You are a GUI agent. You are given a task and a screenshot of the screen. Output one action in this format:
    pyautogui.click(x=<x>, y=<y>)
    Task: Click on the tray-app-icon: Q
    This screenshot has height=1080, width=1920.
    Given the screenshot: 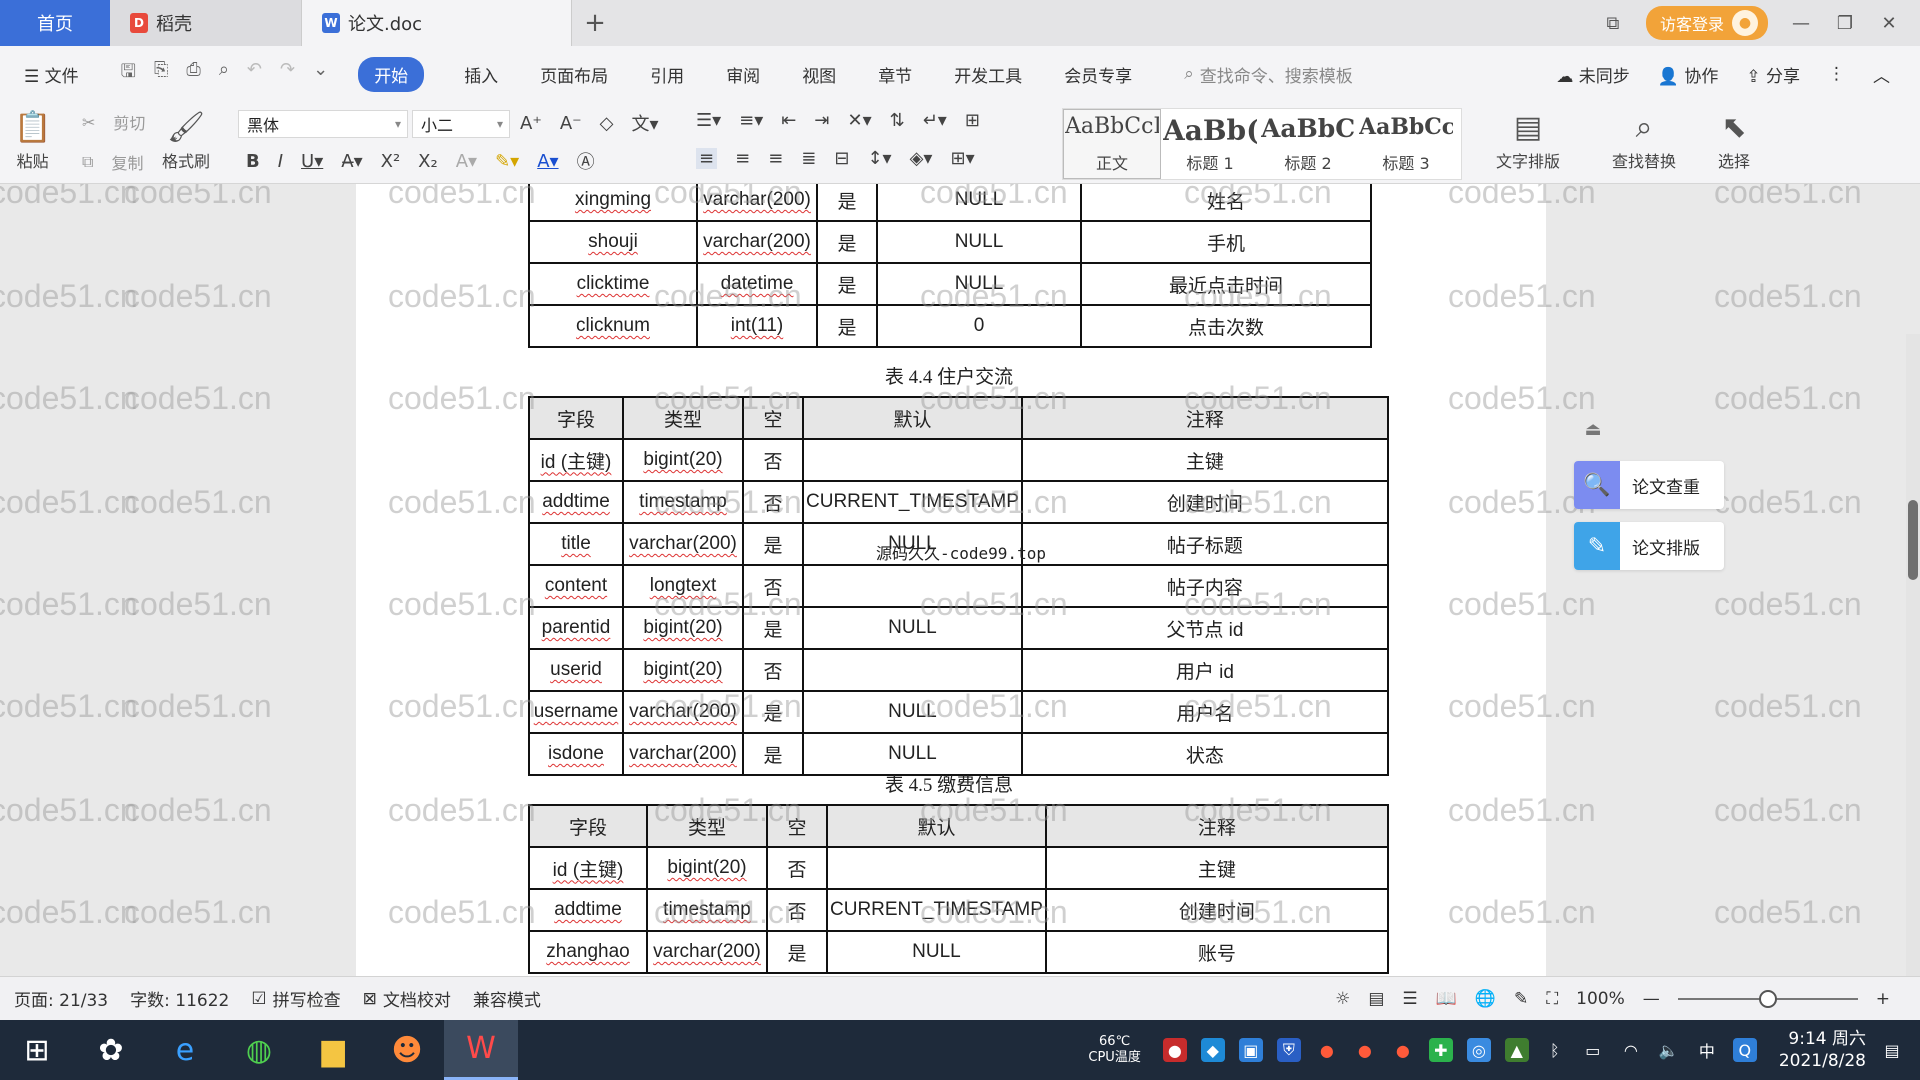 What is the action you would take?
    pyautogui.click(x=1744, y=1050)
    